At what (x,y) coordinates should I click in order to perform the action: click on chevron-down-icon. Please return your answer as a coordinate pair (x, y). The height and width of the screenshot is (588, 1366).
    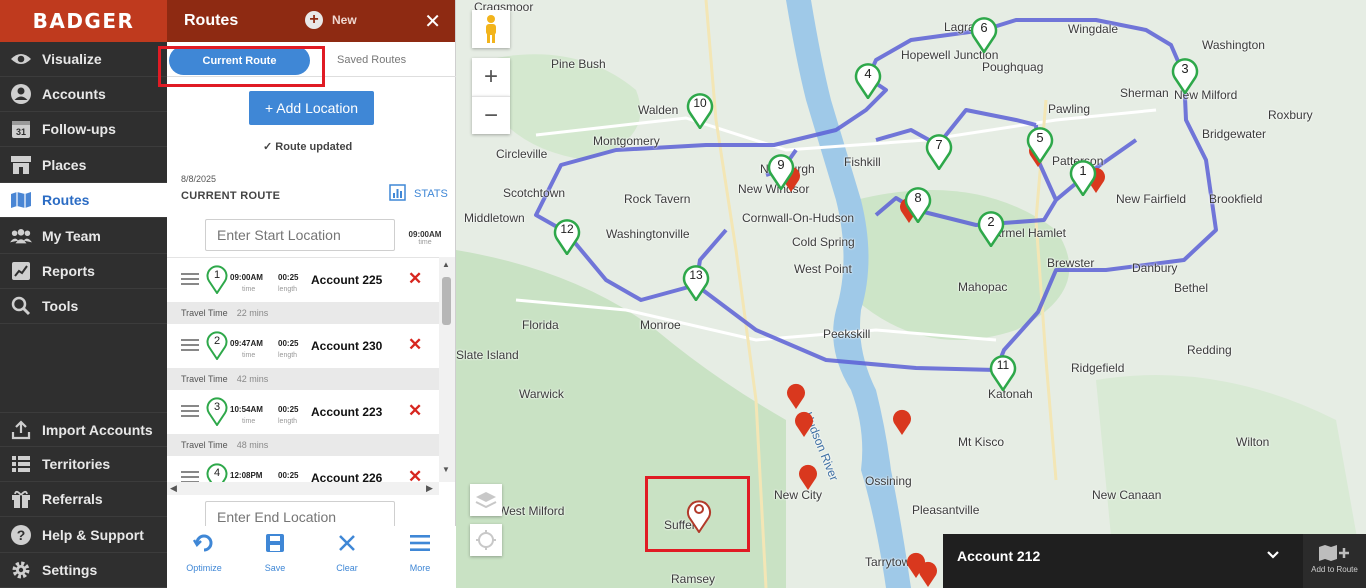
    Looking at the image, I should click on (1273, 555).